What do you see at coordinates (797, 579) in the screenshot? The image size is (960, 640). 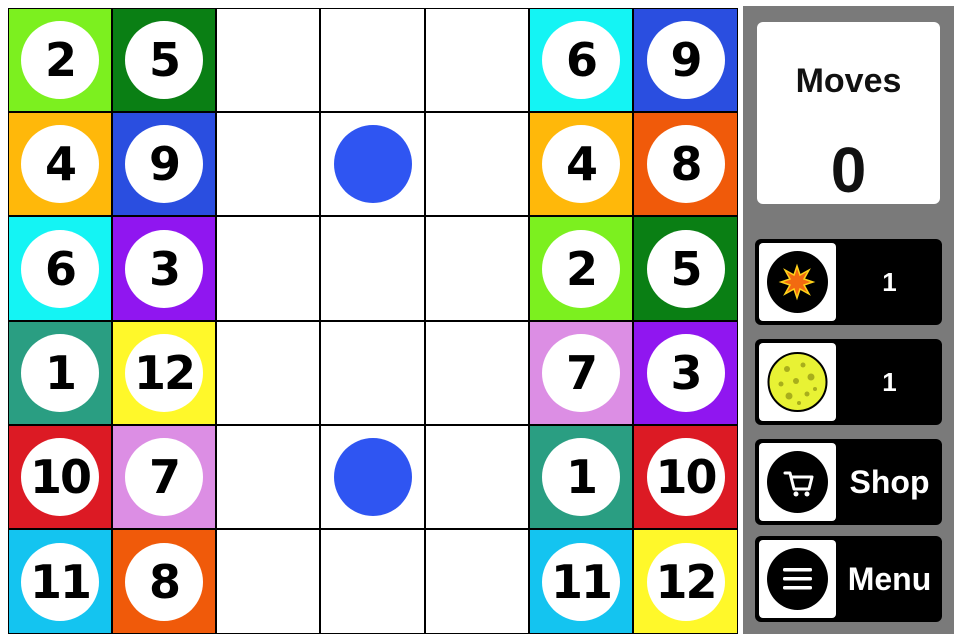 I see `hamburger-menu-icon` at bounding box center [797, 579].